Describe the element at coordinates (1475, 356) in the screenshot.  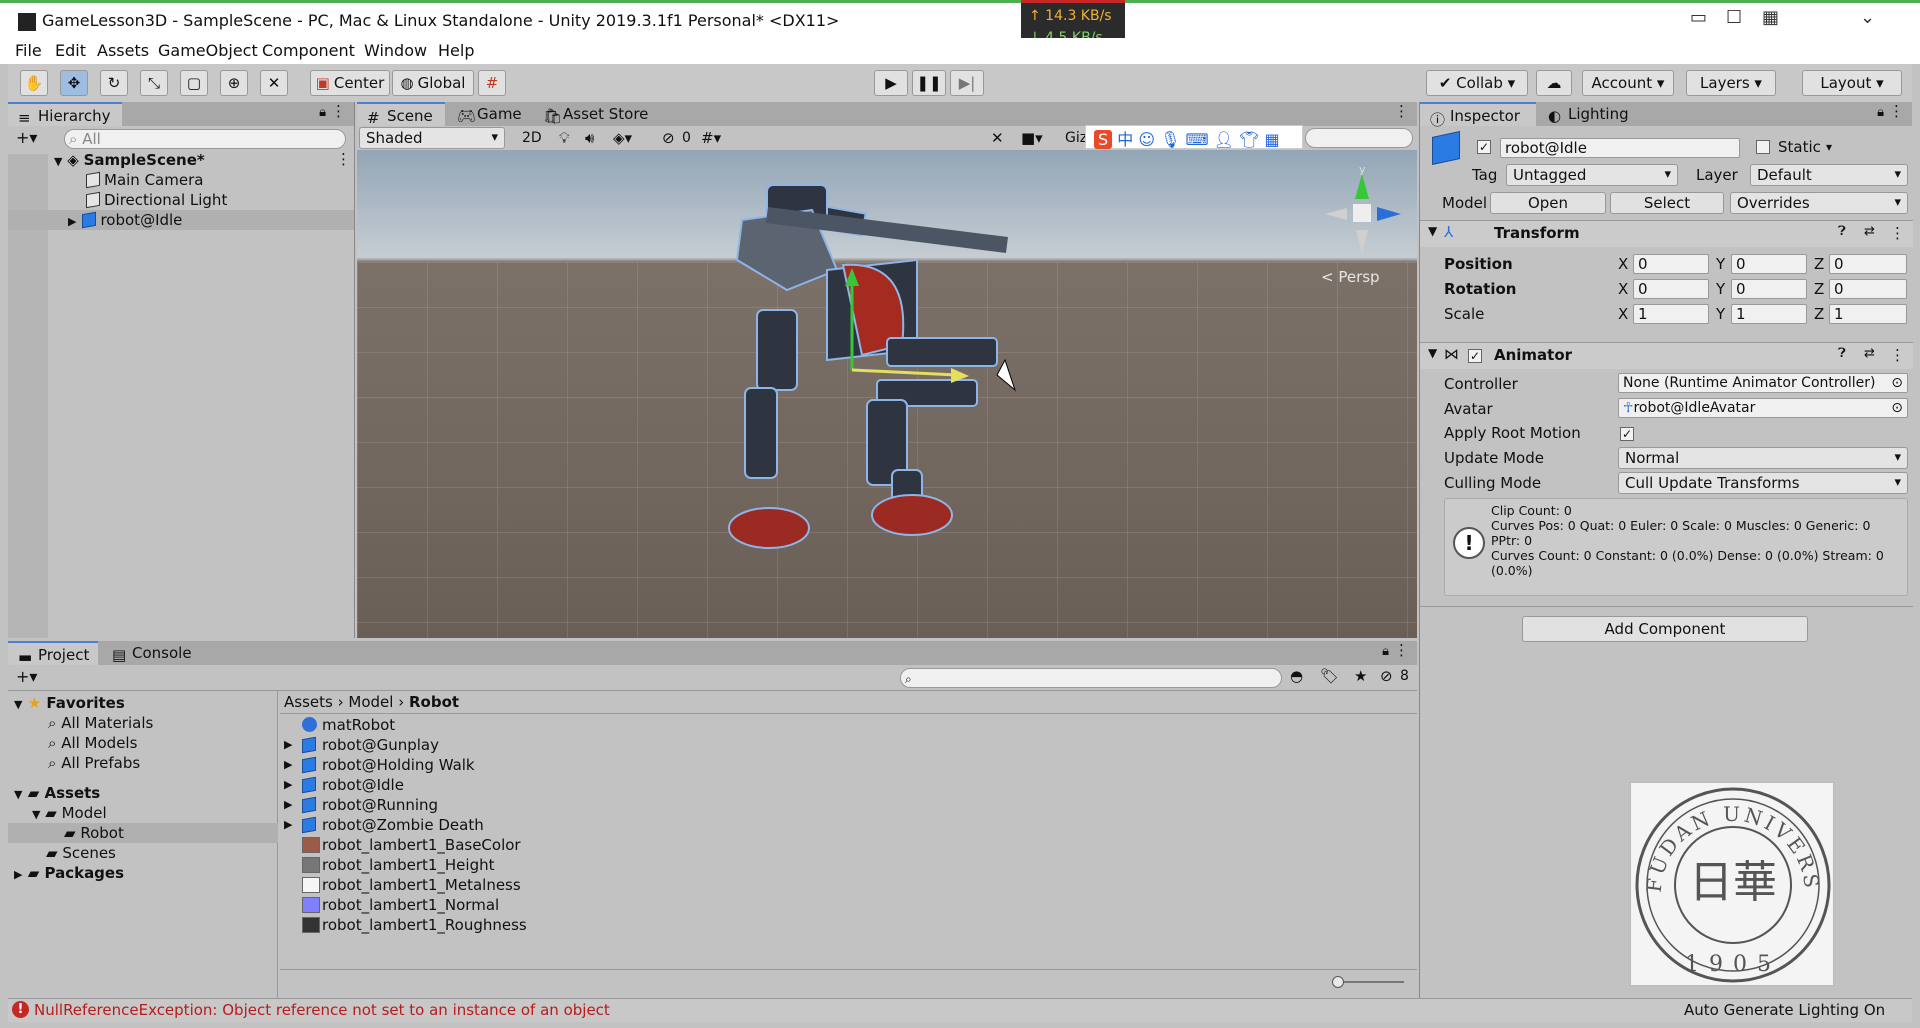
I see `animator-enabled-checkbox: ✓` at that location.